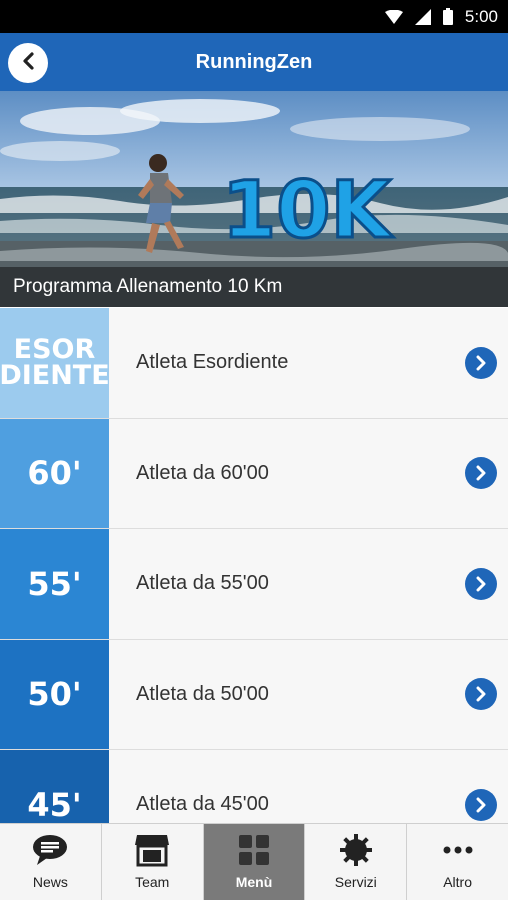 This screenshot has width=508, height=900. I want to click on bottom-tab-bar: News Team Menù Servizi Altro, so click(254, 861).